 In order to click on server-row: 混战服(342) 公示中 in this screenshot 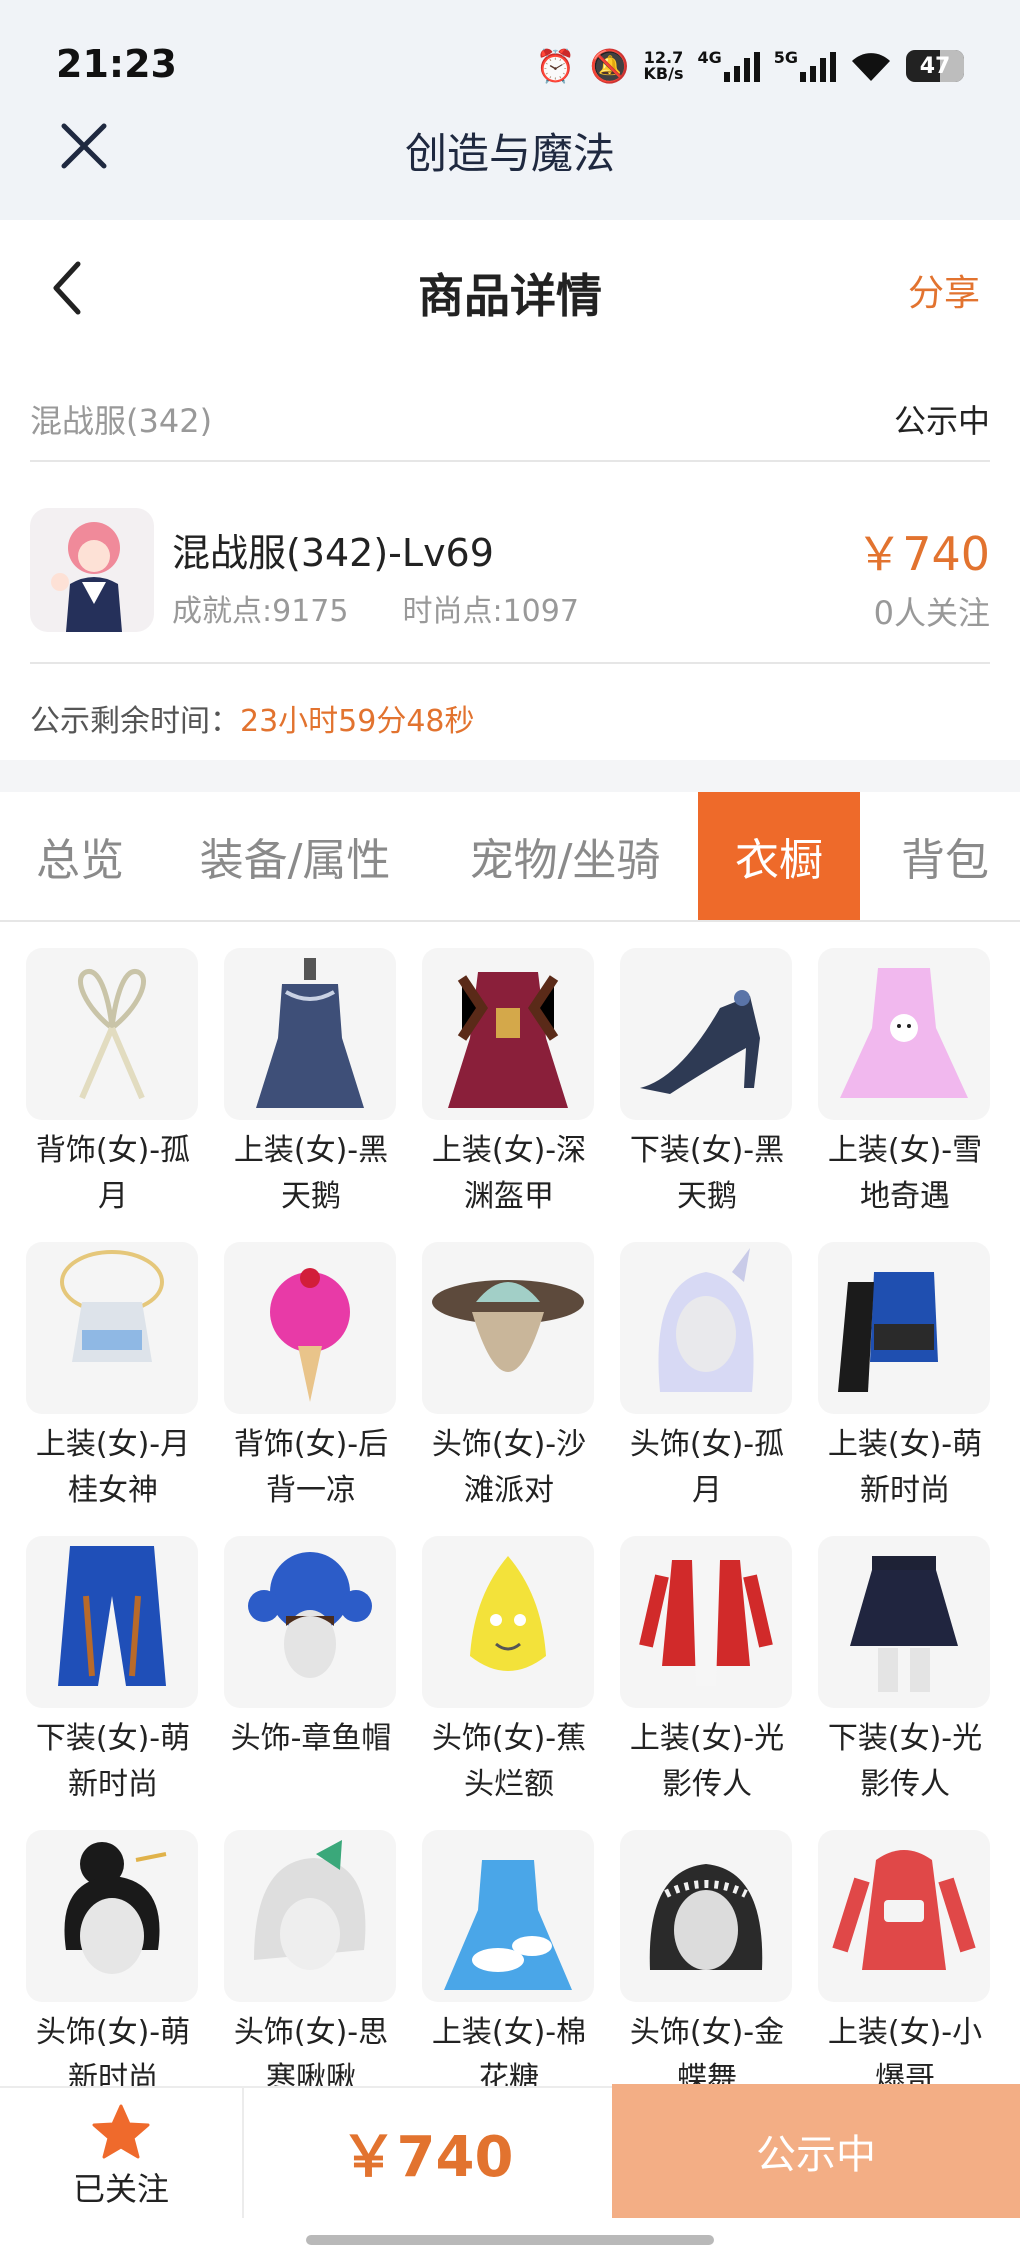, I will do `click(510, 421)`.